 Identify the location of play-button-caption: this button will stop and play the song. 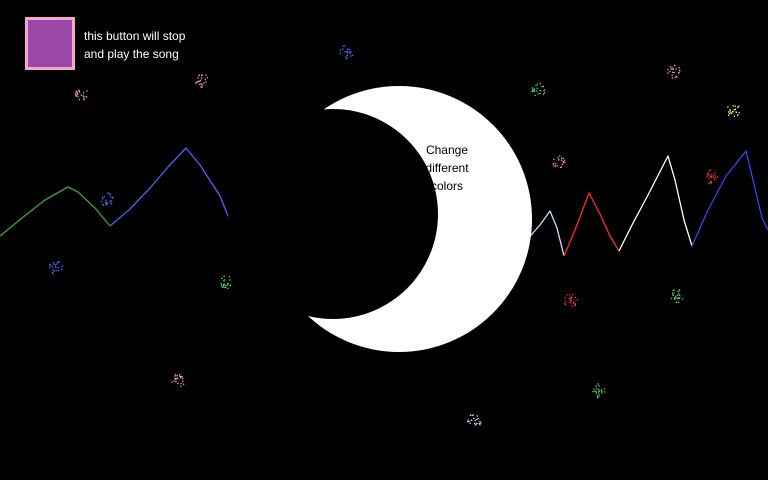
(159, 45).